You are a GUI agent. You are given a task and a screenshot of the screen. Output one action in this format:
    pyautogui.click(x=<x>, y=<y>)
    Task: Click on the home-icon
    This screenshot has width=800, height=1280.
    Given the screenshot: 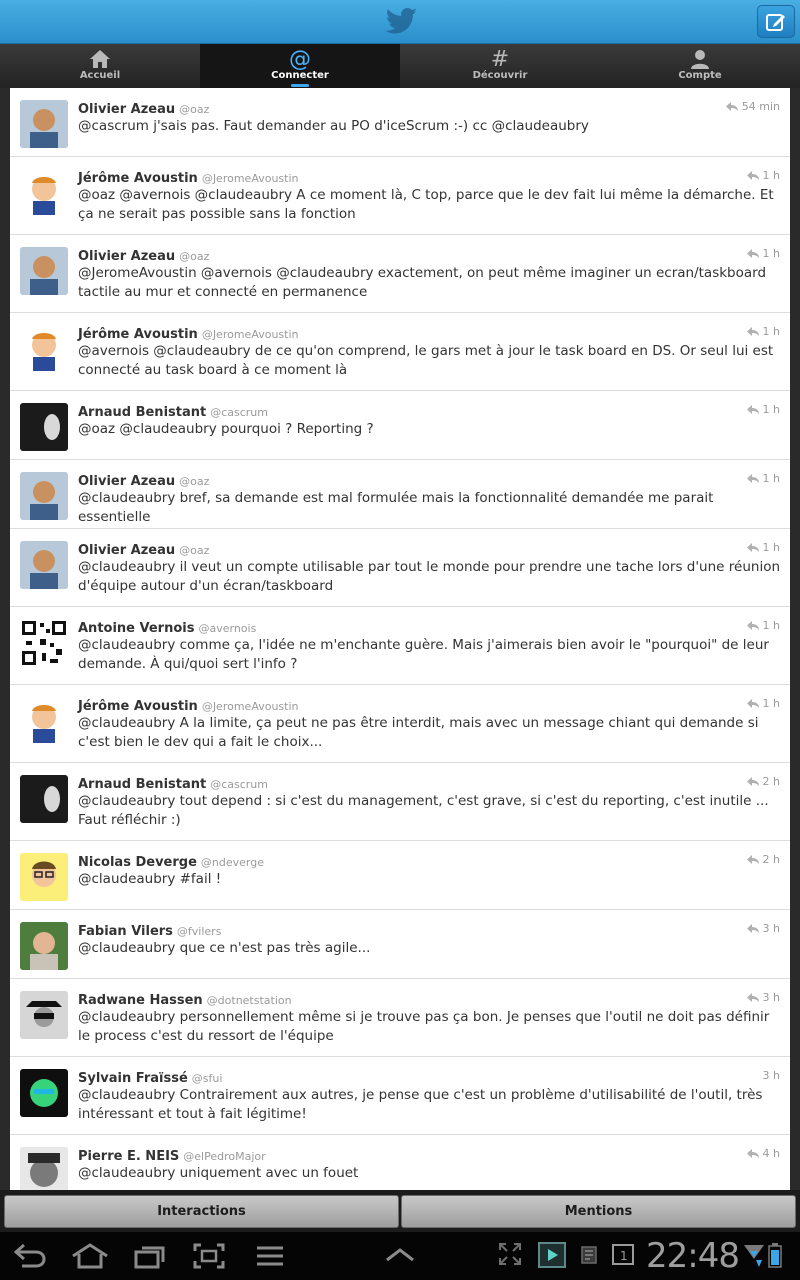 What is the action you would take?
    pyautogui.click(x=100, y=59)
    